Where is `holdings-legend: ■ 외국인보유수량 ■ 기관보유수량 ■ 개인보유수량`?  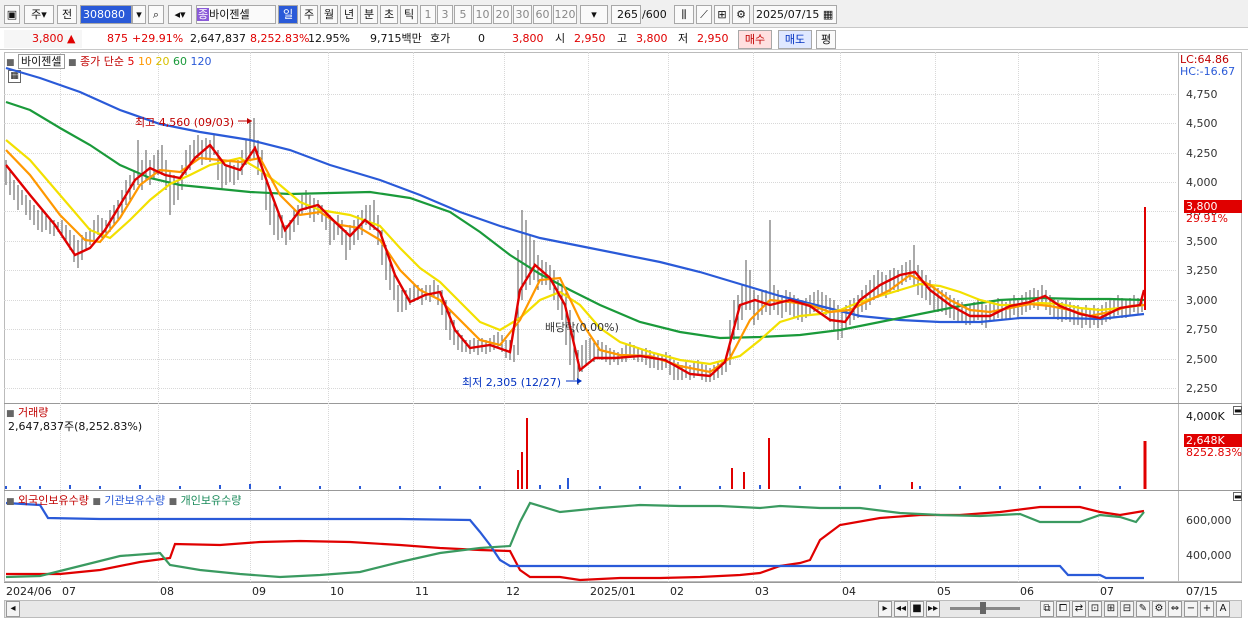 holdings-legend: ■ 외국인보유수량 ■ 기관보유수량 ■ 개인보유수량 is located at coordinates (123, 500).